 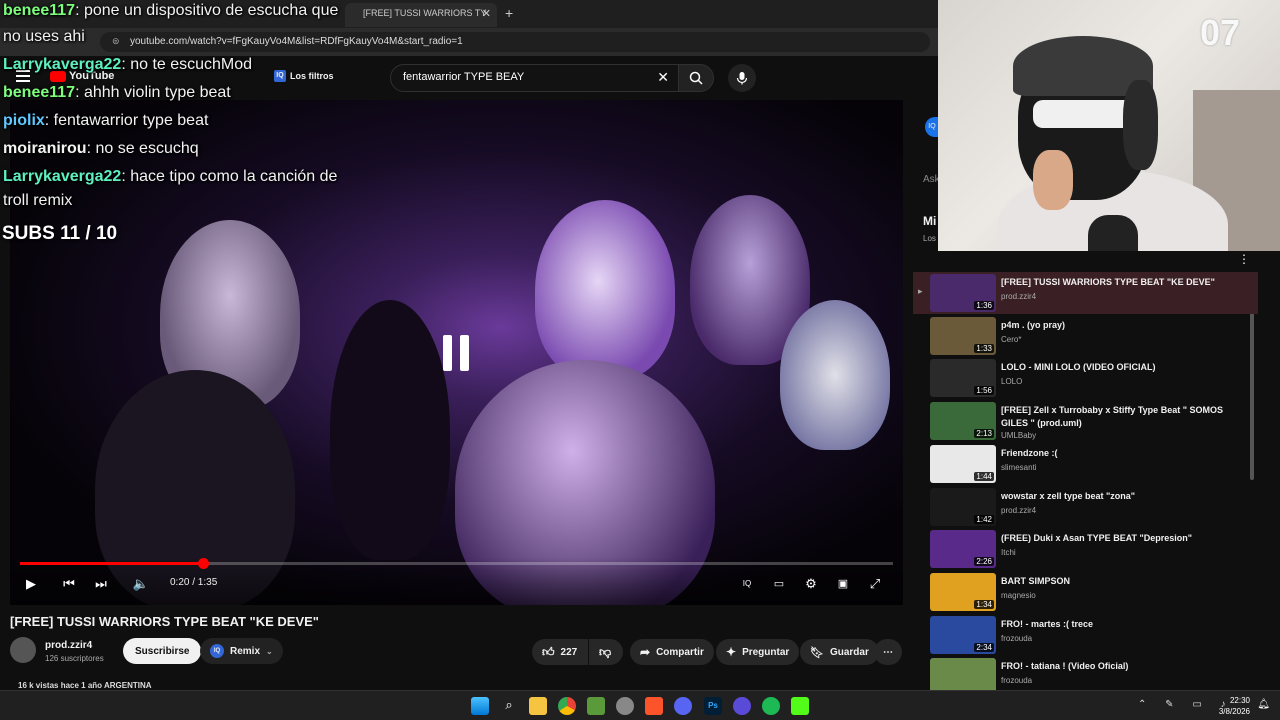 I want to click on playlist-item: 1:56 LOLO - MINI LOLO (VIDEO OFICIAL) LOLO, so click(x=1085, y=378).